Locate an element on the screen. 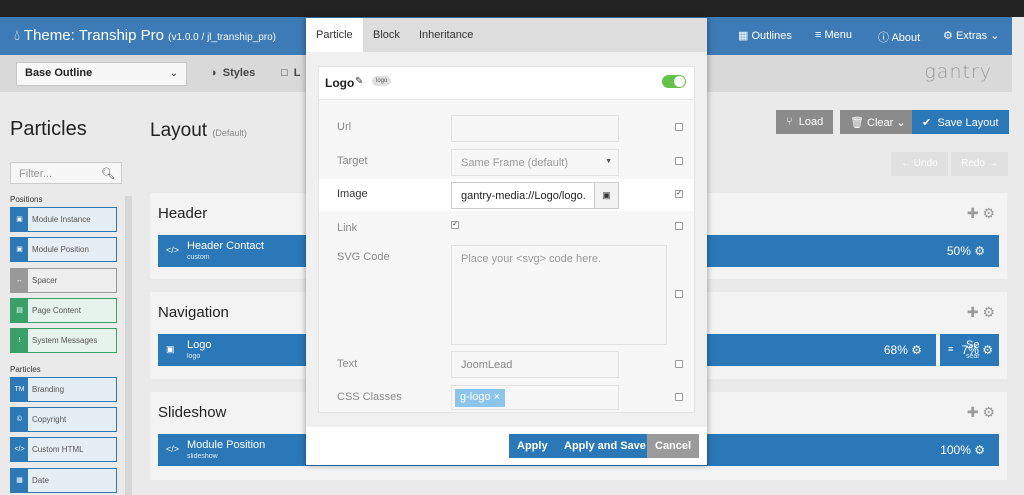 The height and width of the screenshot is (495, 1024). apply-button: Apply is located at coordinates (532, 446).